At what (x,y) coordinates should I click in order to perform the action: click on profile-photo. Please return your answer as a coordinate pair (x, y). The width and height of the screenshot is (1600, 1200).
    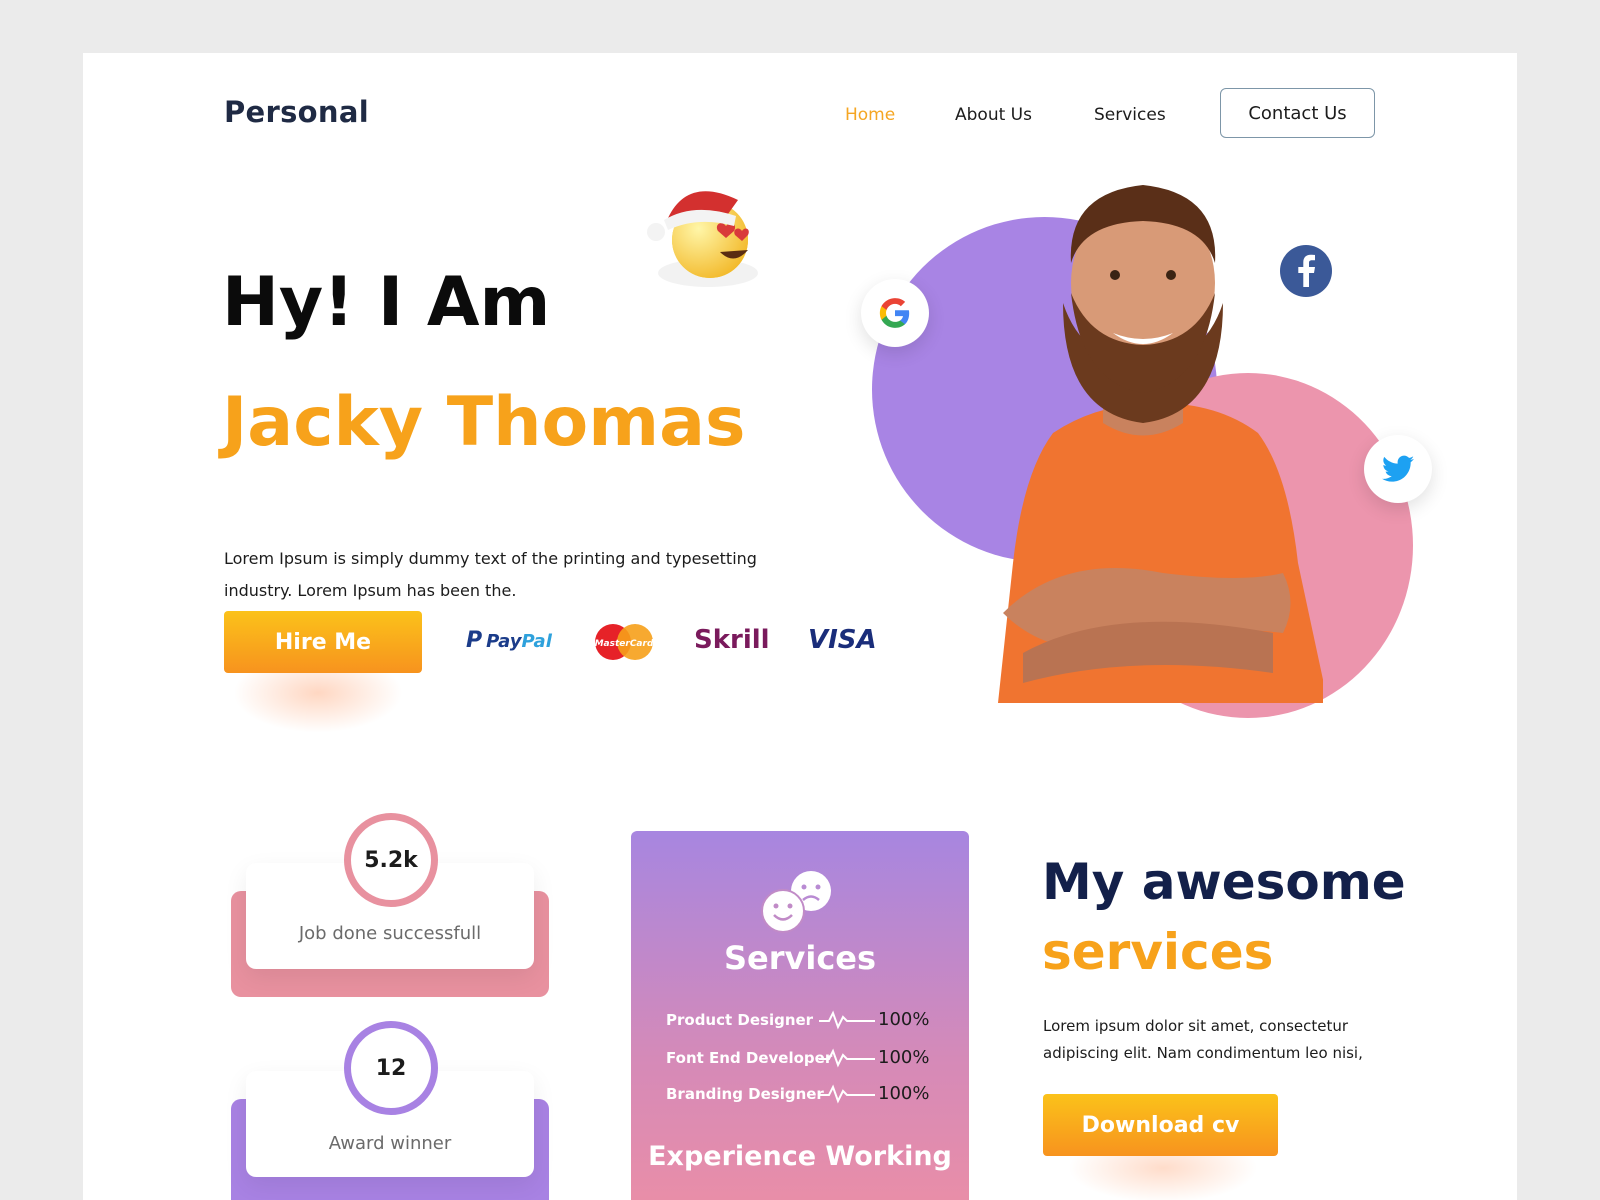
    Looking at the image, I should click on (1145, 450).